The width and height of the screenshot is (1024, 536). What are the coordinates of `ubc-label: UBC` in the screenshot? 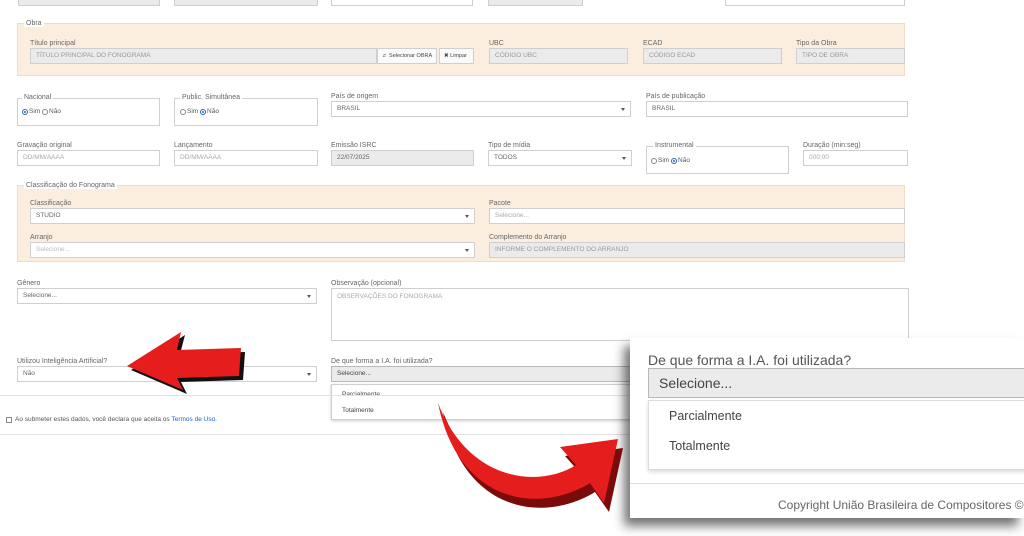 It's located at (496, 43).